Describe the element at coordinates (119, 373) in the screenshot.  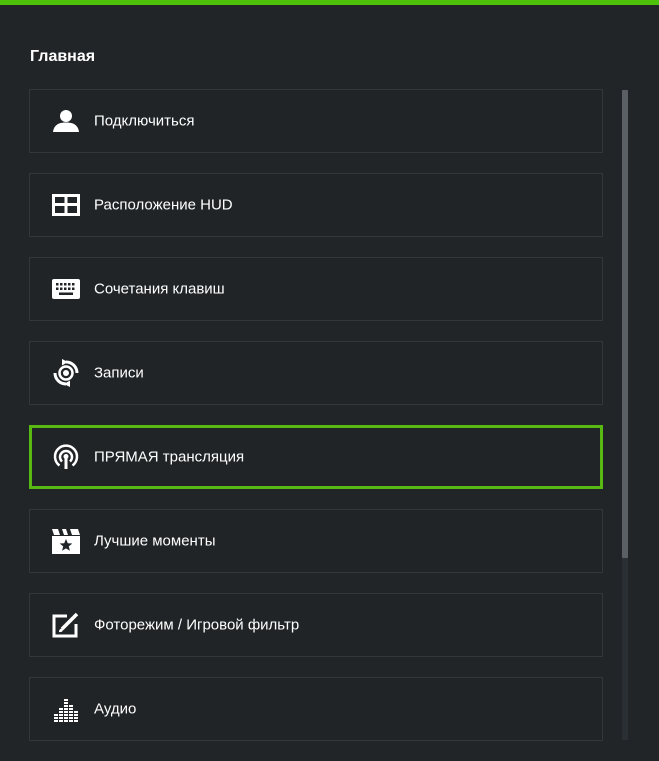
I see `menu-item-label: Записи` at that location.